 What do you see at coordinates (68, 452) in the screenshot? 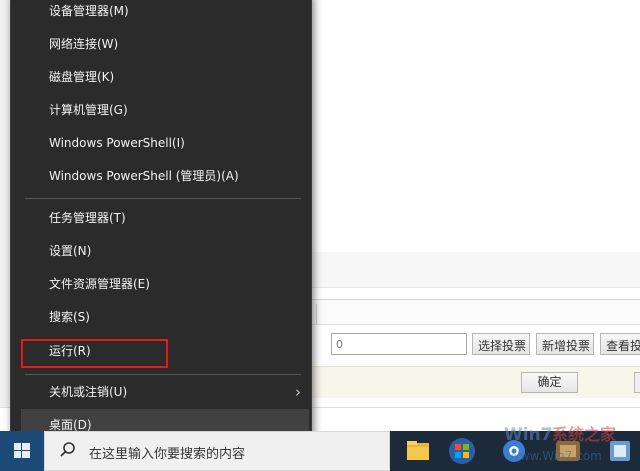
I see `search-icon` at bounding box center [68, 452].